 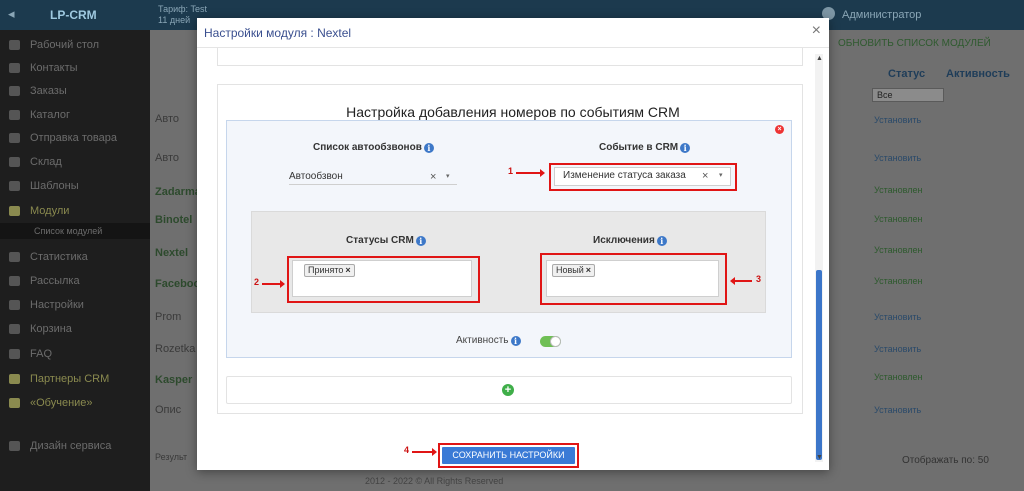 I want to click on scroll-up-arrow-icon: ▲, so click(x=819, y=58).